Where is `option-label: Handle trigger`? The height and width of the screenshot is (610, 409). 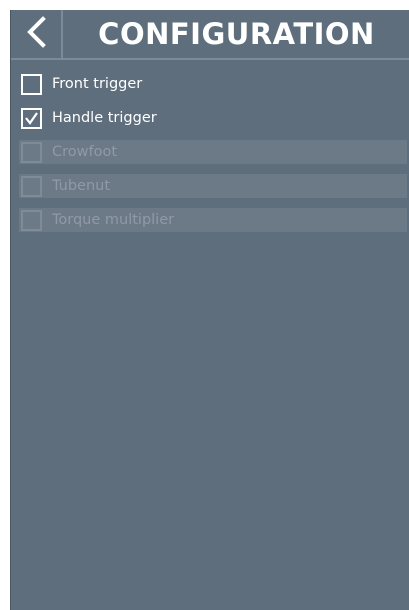
option-label: Handle trigger is located at coordinates (104, 118).